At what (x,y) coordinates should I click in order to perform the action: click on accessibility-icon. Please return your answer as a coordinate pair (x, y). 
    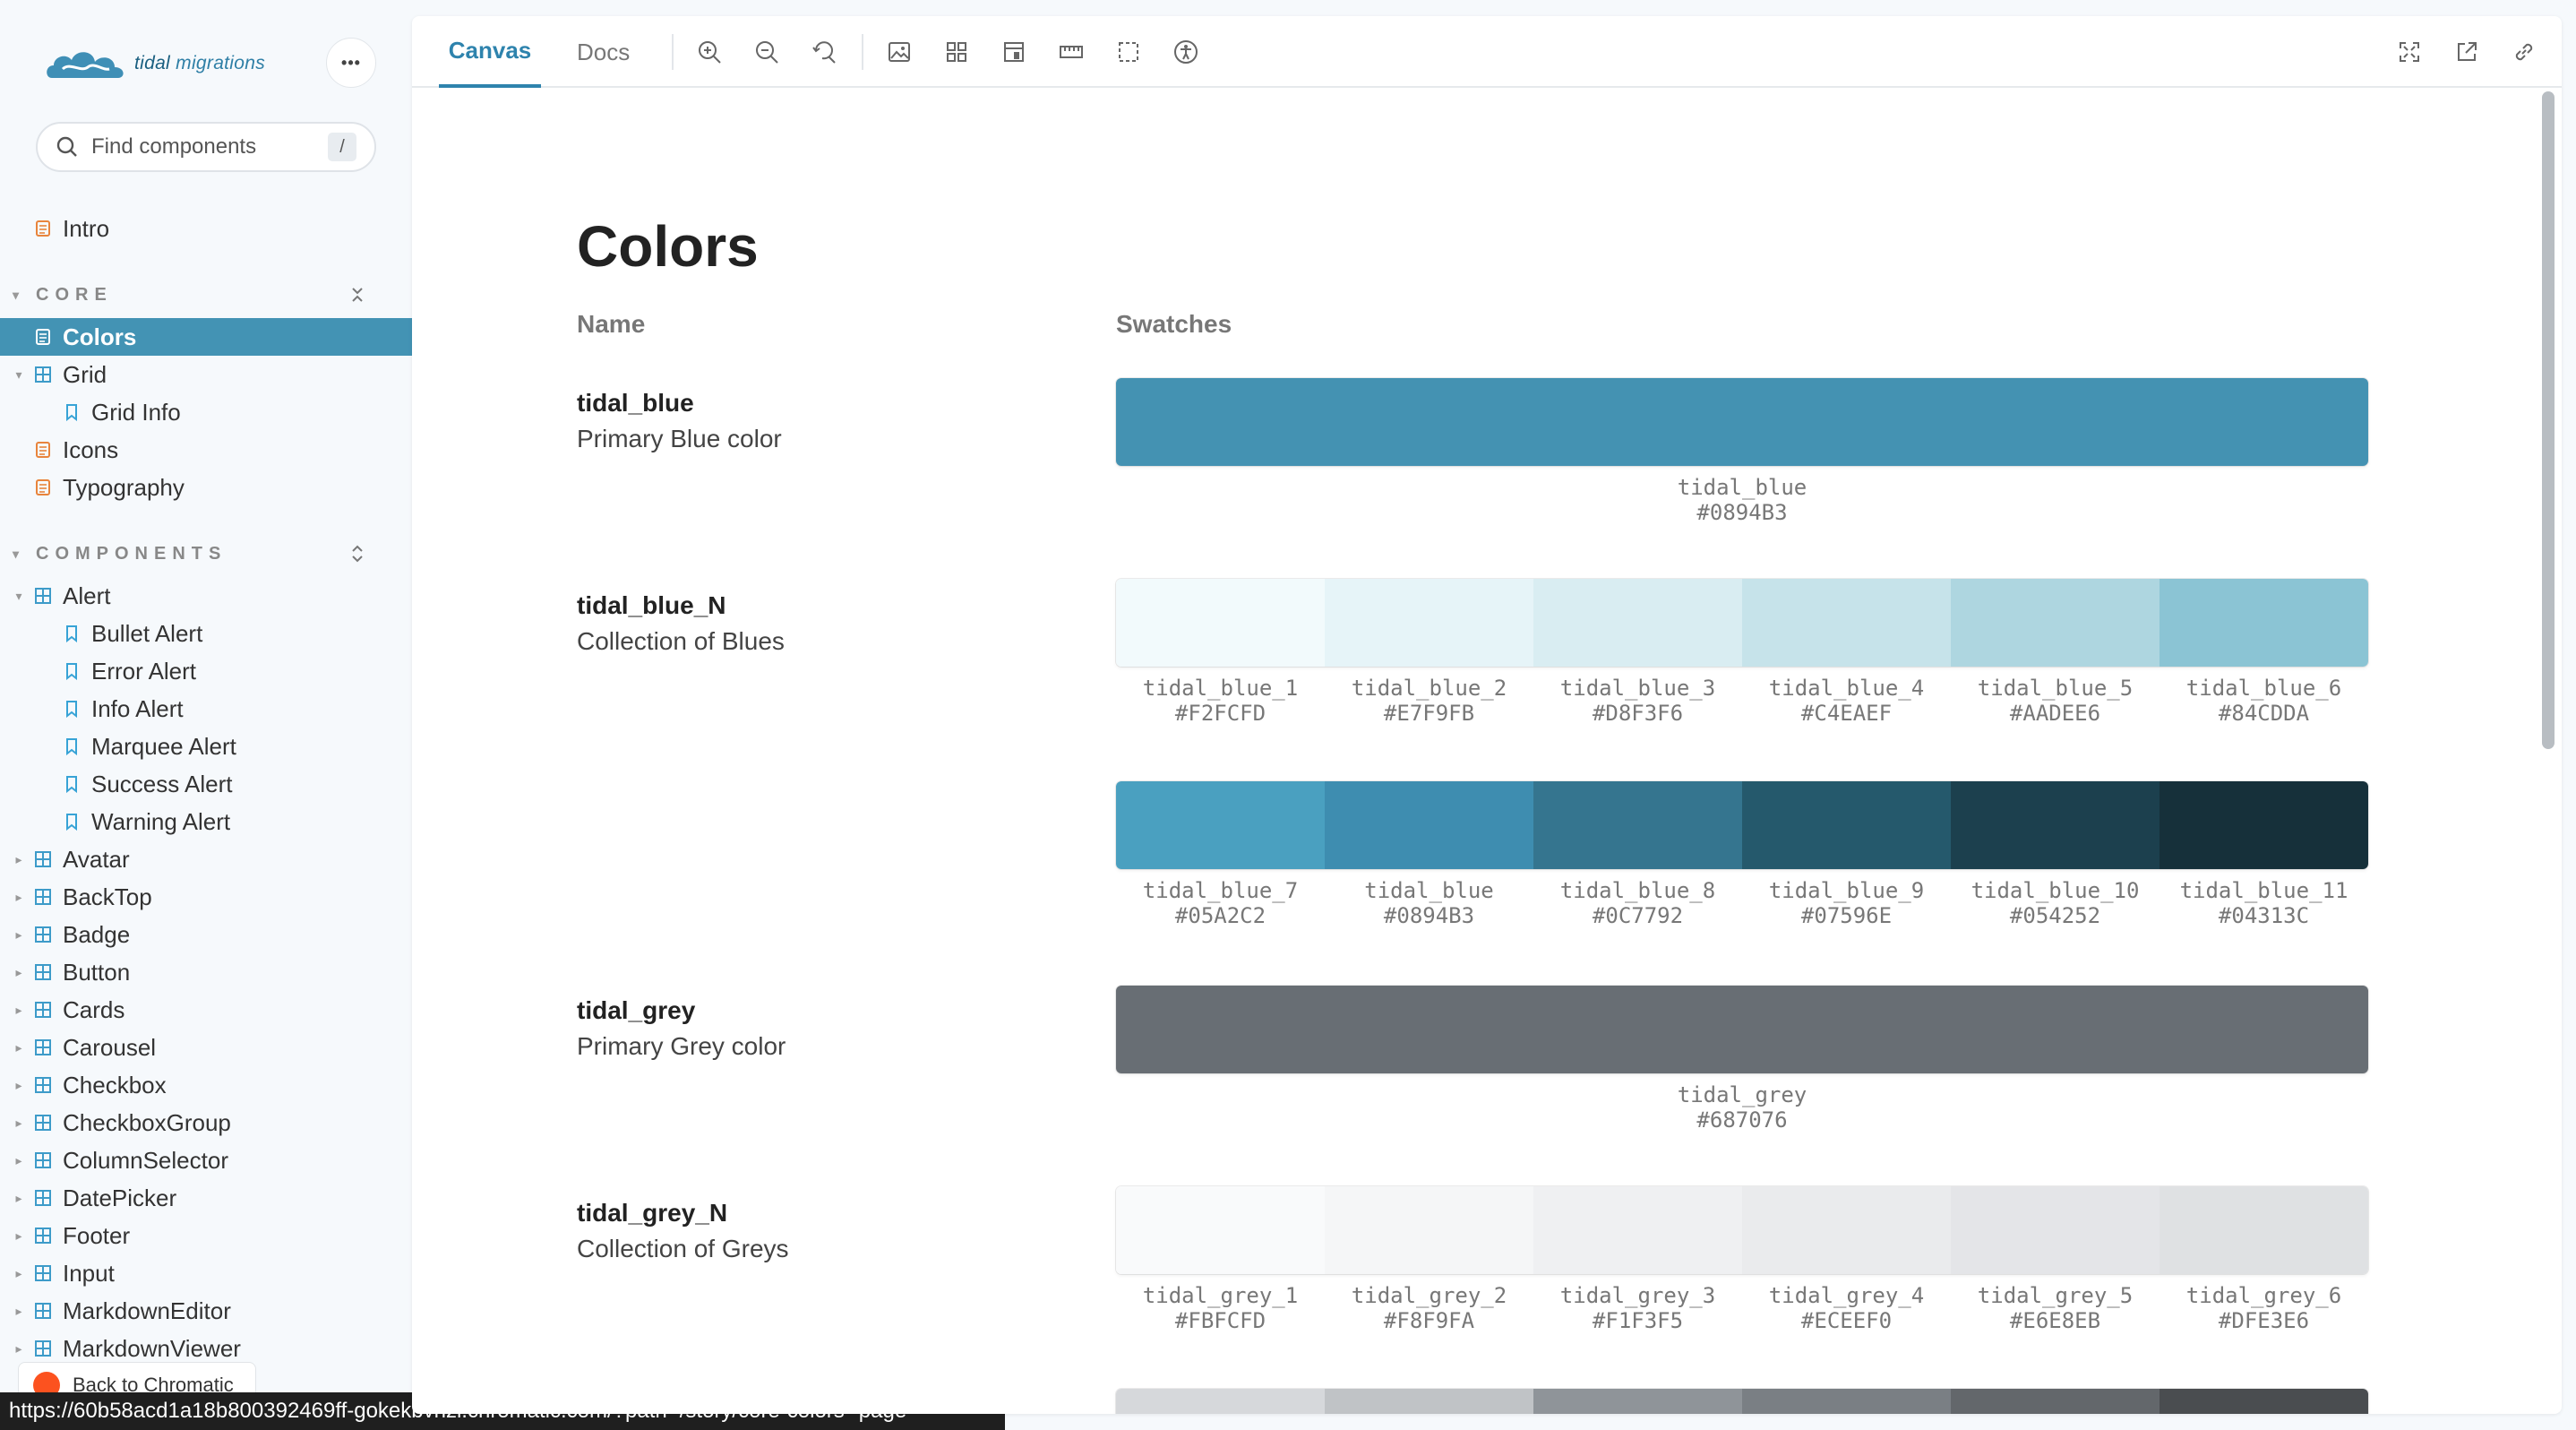
    Looking at the image, I should click on (1186, 52).